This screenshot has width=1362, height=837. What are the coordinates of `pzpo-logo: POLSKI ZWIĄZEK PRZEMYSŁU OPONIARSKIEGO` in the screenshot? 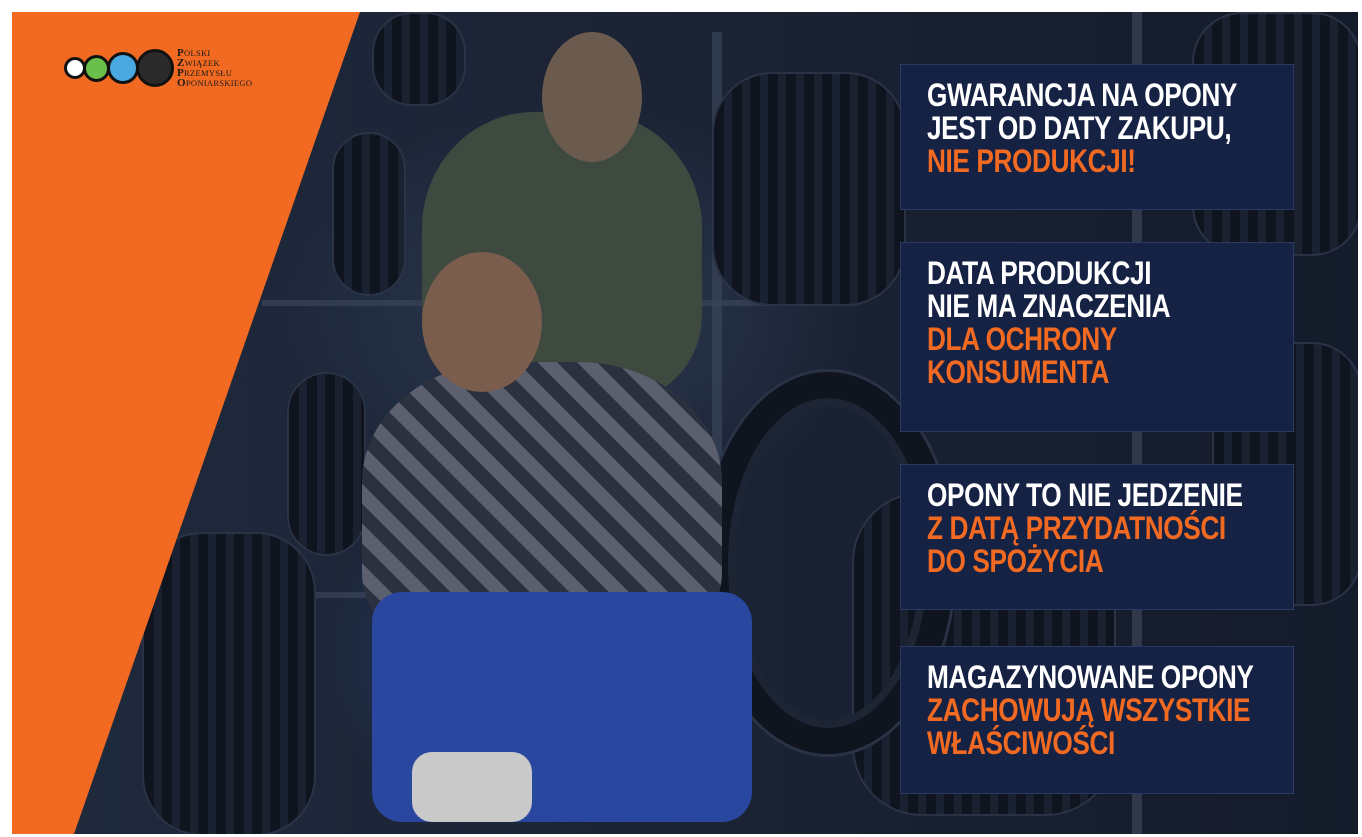 It's located at (158, 68).